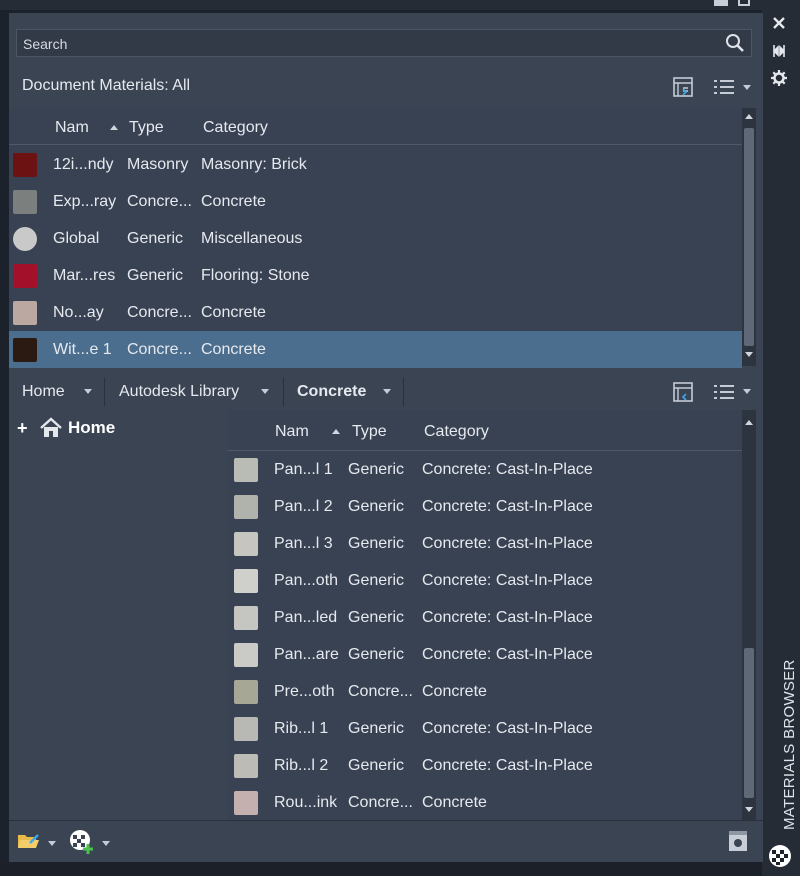 Image resolution: width=800 pixels, height=876 pixels. Describe the element at coordinates (375, 312) in the screenshot. I see `material-row: No...ay Concre... Concrete` at that location.